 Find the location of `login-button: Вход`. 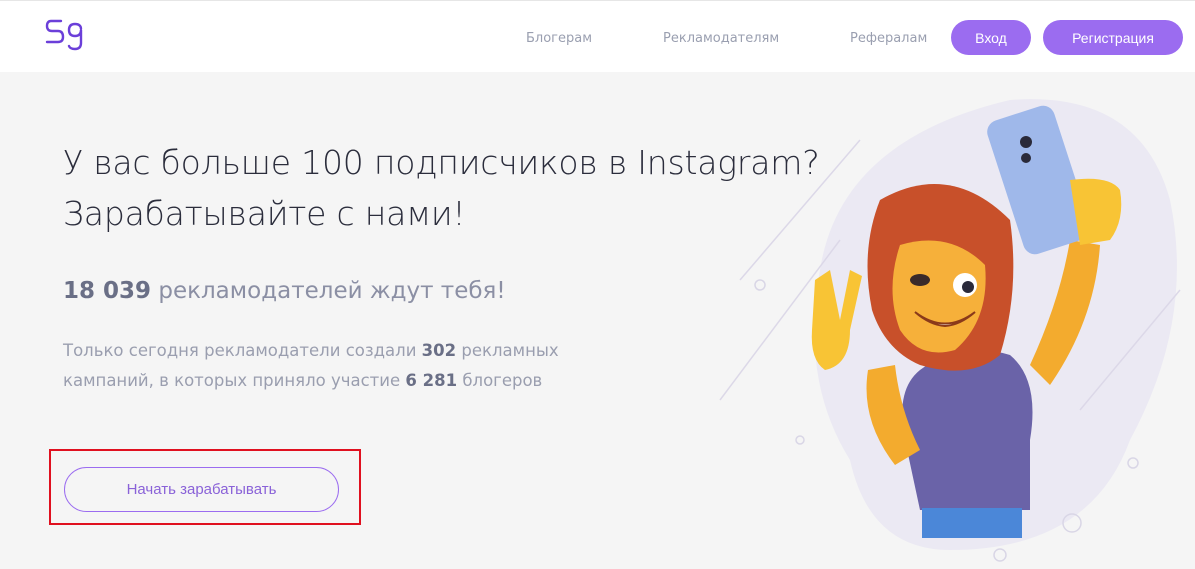

login-button: Вход is located at coordinates (991, 37).